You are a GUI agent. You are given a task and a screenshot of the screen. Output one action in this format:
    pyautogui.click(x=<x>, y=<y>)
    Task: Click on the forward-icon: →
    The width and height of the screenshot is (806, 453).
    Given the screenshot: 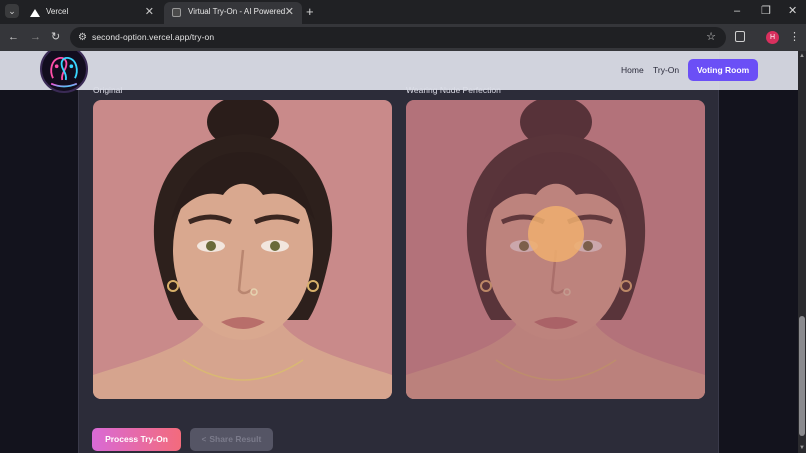 What is the action you would take?
    pyautogui.click(x=35, y=37)
    